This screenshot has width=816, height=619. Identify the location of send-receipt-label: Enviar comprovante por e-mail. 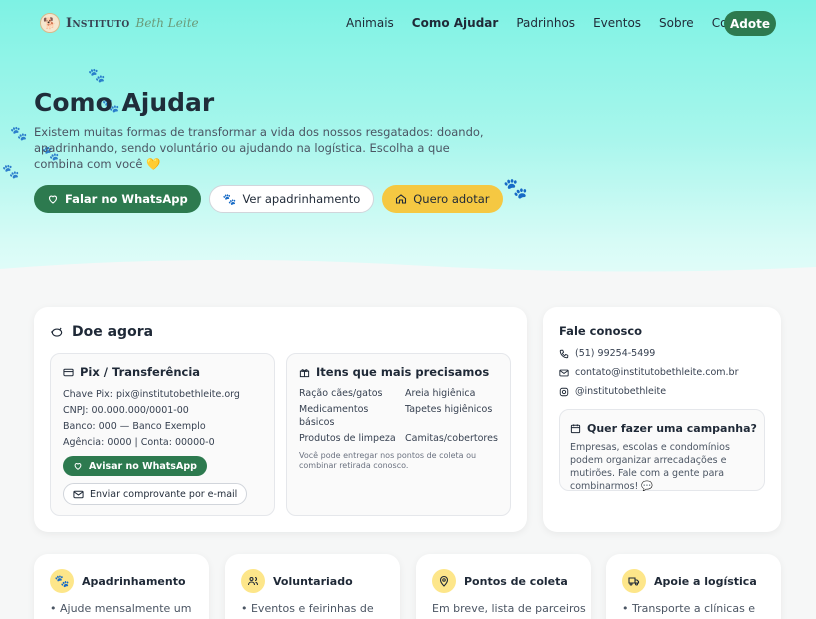
(164, 494).